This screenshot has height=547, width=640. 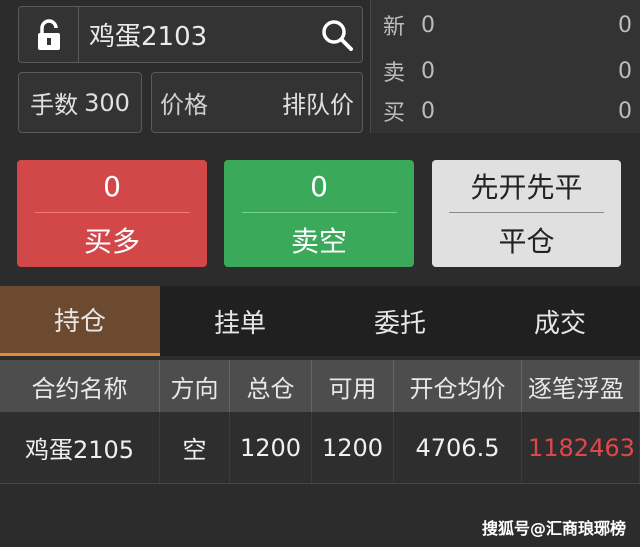 I want to click on cell-avg-price: 4706.5, so click(x=458, y=447).